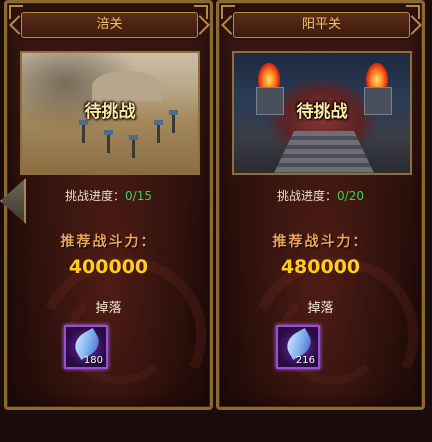  Describe the element at coordinates (93, 360) in the screenshot. I see `item-count: 180` at that location.